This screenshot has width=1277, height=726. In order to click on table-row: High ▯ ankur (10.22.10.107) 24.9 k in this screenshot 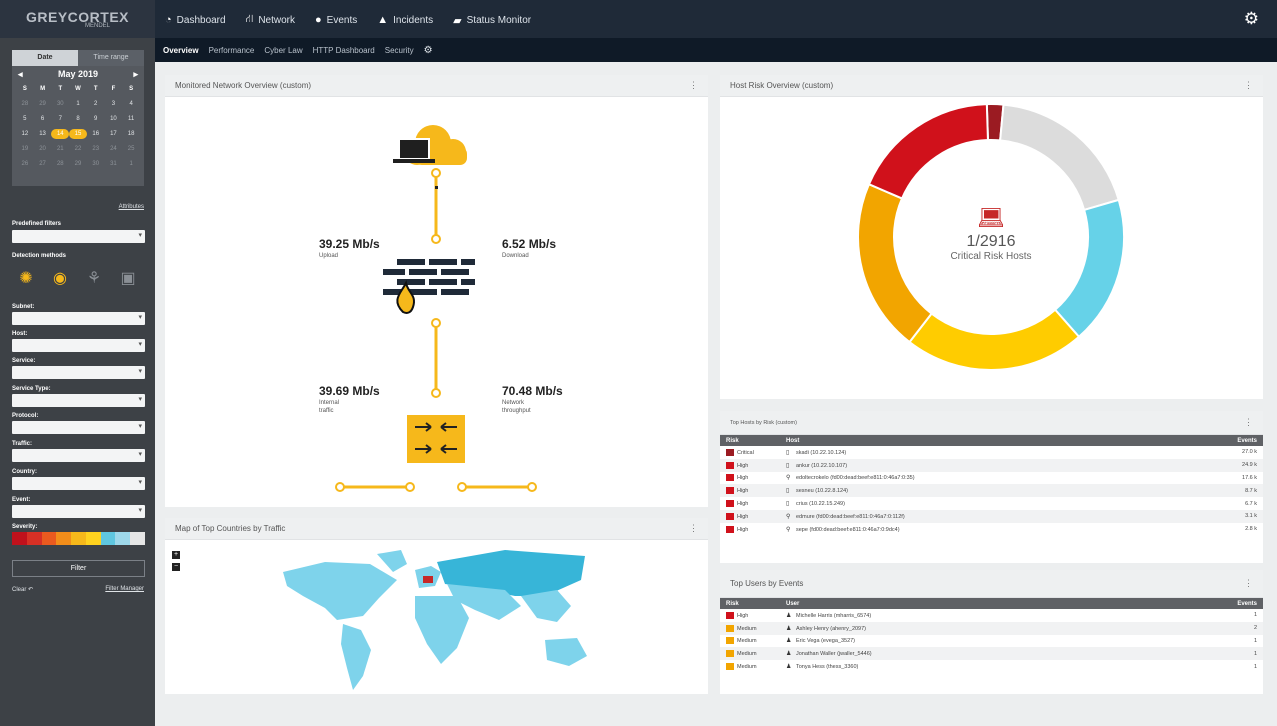, I will do `click(991, 465)`.